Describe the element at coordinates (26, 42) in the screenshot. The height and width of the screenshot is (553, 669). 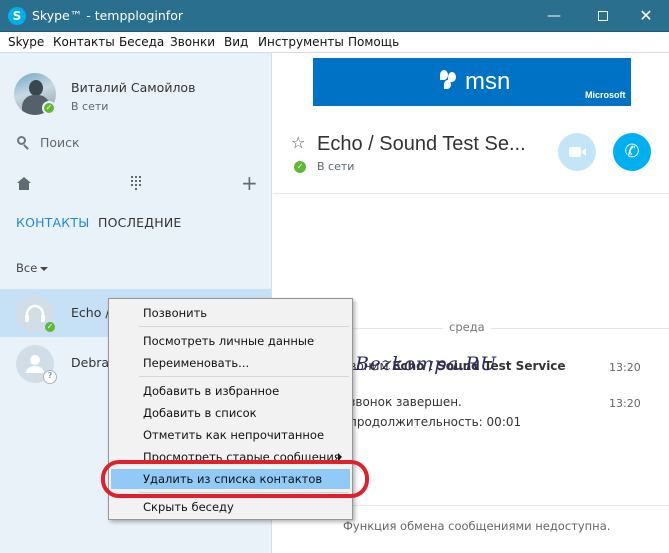
I see `menu-skype: Skype` at that location.